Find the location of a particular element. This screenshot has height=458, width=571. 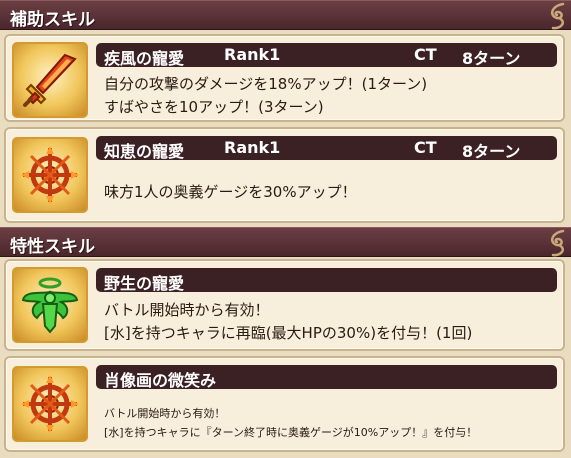

support-skills-header: 補助スキル is located at coordinates (285, 15).